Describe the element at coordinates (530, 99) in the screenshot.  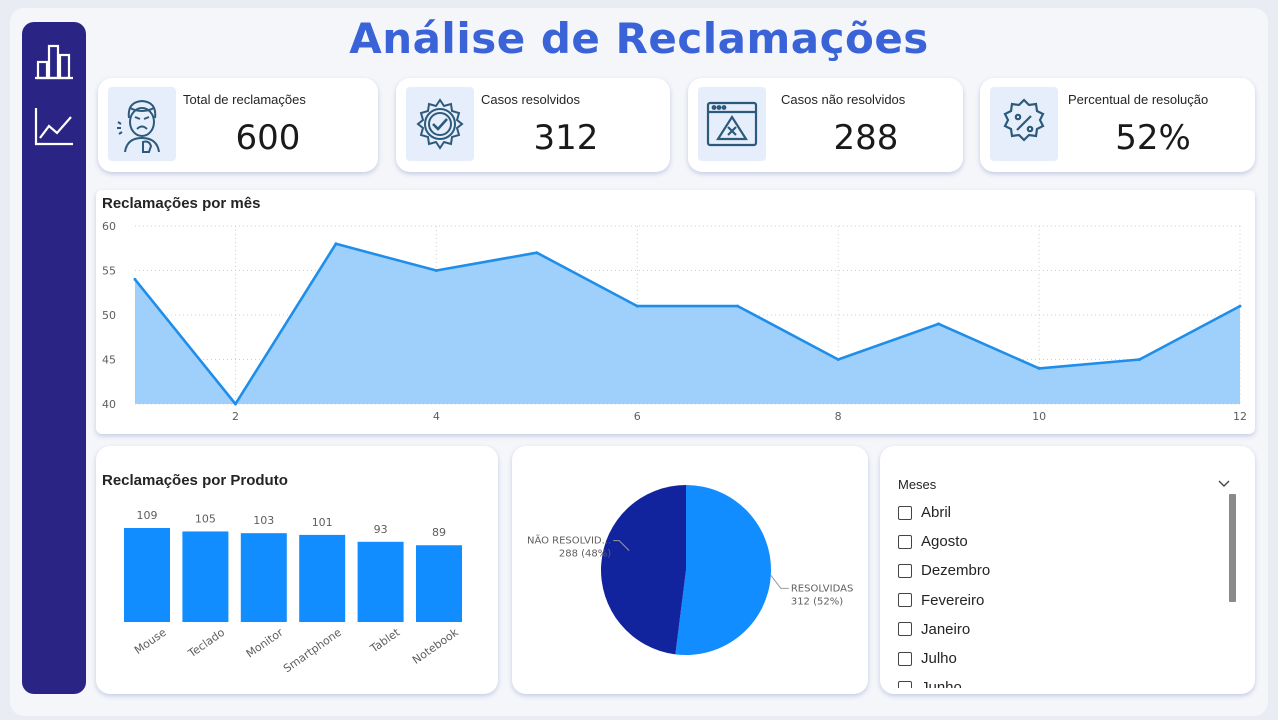
I see `kpi-label: Casos resolvidos` at that location.